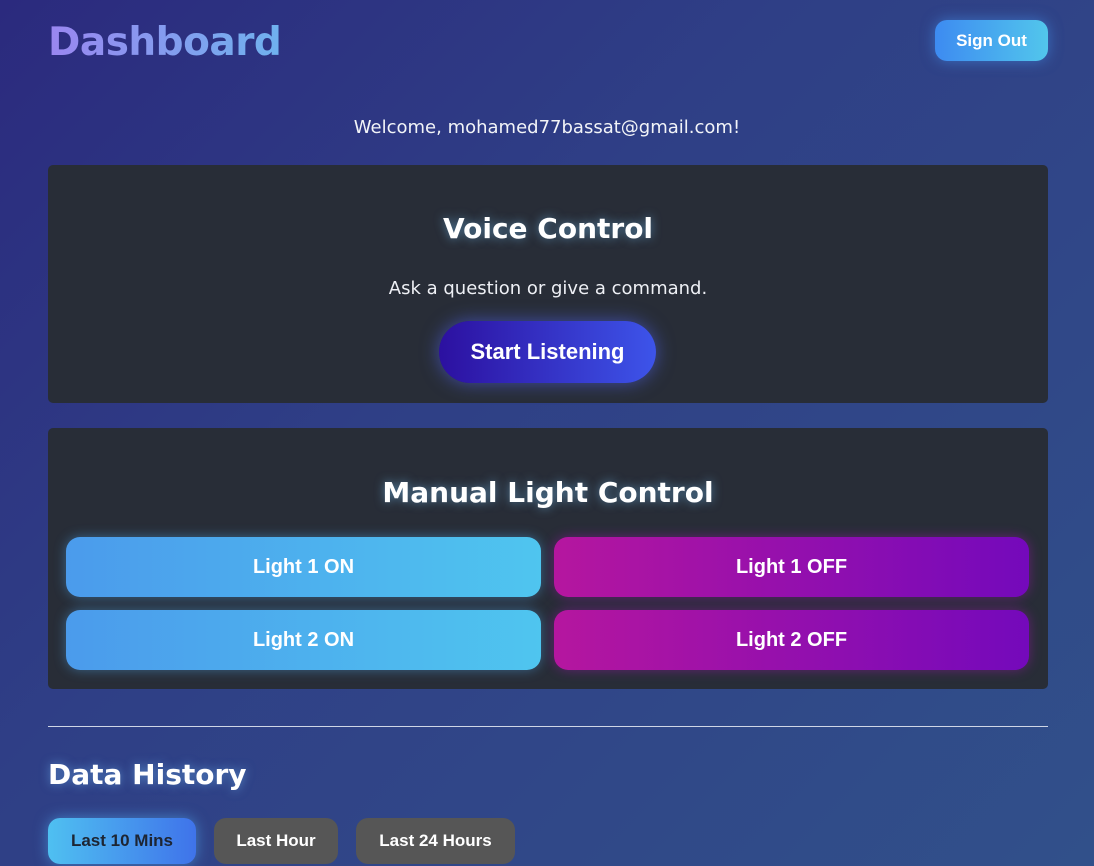  I want to click on range-last-hour-button: Last Hour, so click(276, 841).